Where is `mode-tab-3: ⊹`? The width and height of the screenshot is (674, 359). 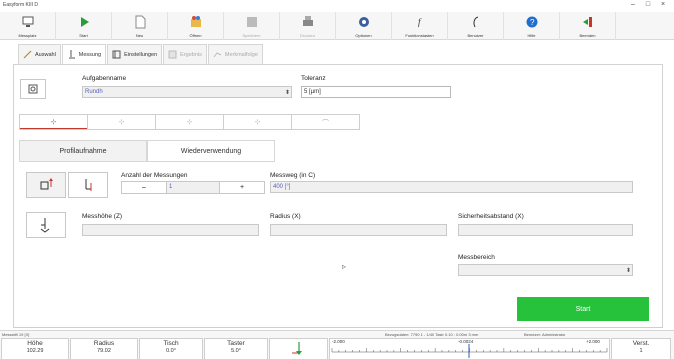 mode-tab-3: ⊹ is located at coordinates (189, 122).